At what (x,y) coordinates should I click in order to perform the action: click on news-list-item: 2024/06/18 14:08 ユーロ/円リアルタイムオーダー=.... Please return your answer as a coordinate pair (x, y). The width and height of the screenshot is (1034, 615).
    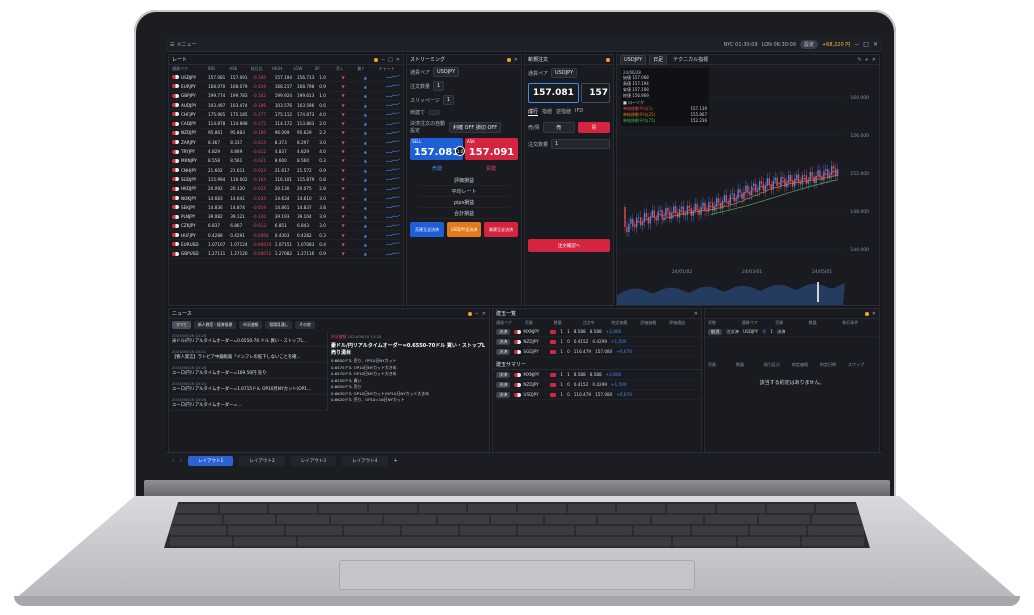
    Looking at the image, I should click on (248, 403).